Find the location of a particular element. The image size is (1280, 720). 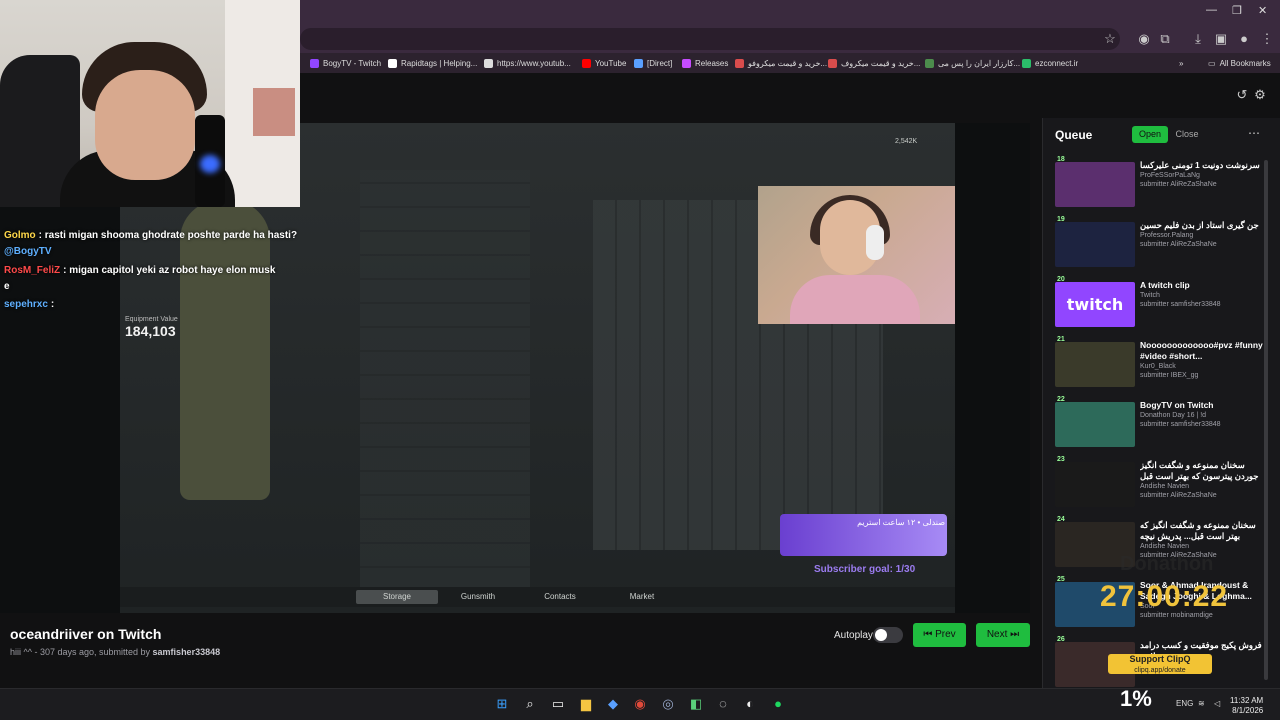

queue-item-channel: Professor.Palang is located at coordinates (1167, 235).